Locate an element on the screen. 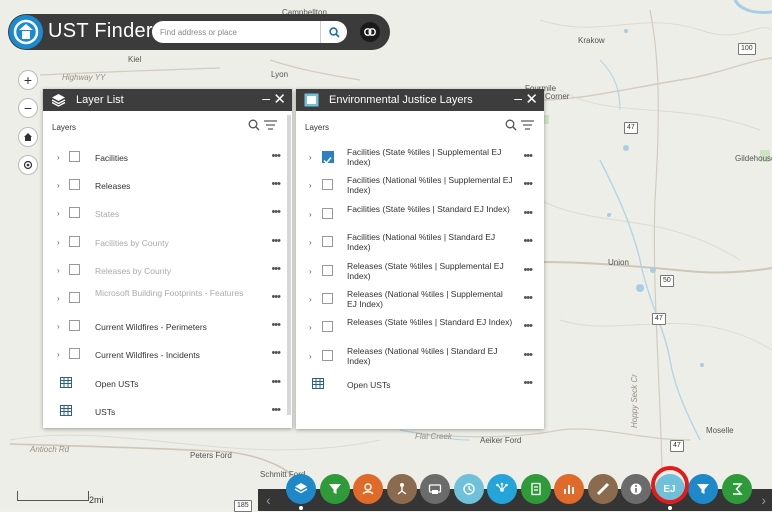 Image resolution: width=772 pixels, height=512 pixels. info-widget is located at coordinates (636, 489).